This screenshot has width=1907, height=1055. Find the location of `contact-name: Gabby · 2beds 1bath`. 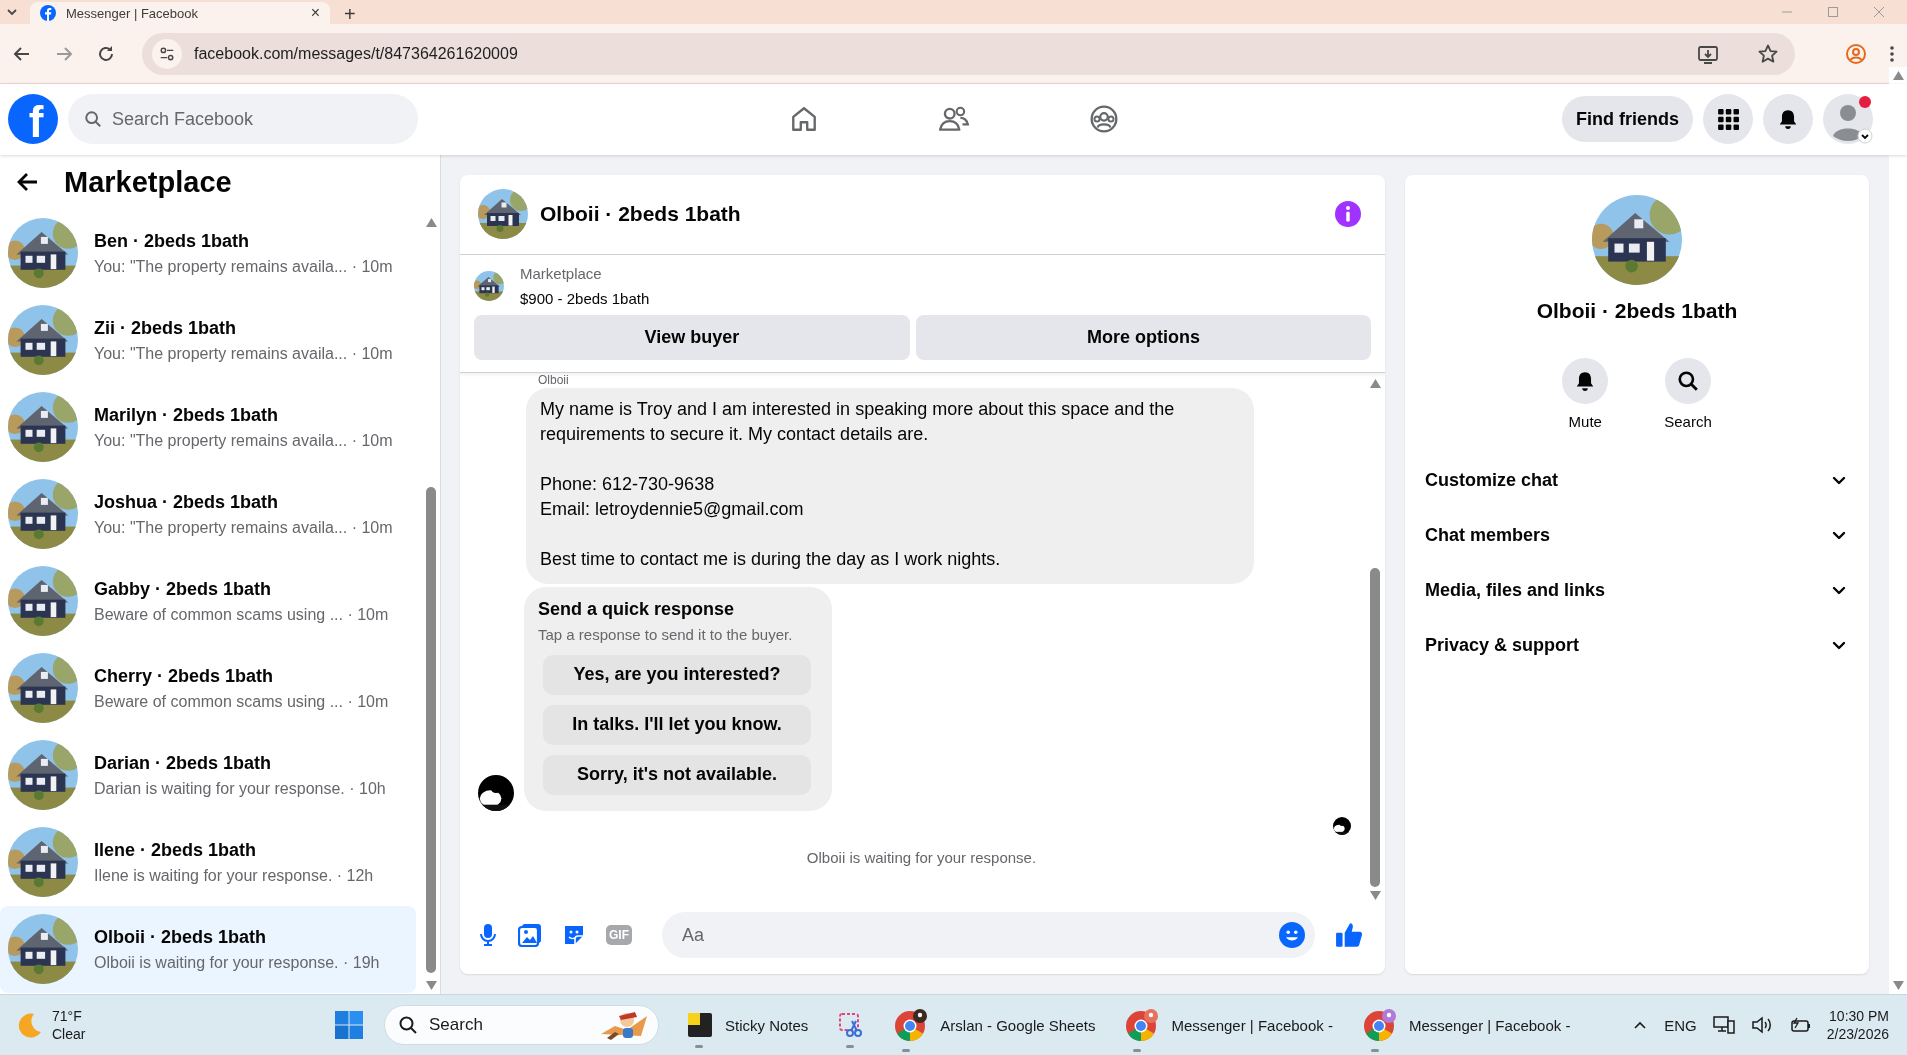

contact-name: Gabby · 2beds 1bath is located at coordinates (183, 589).